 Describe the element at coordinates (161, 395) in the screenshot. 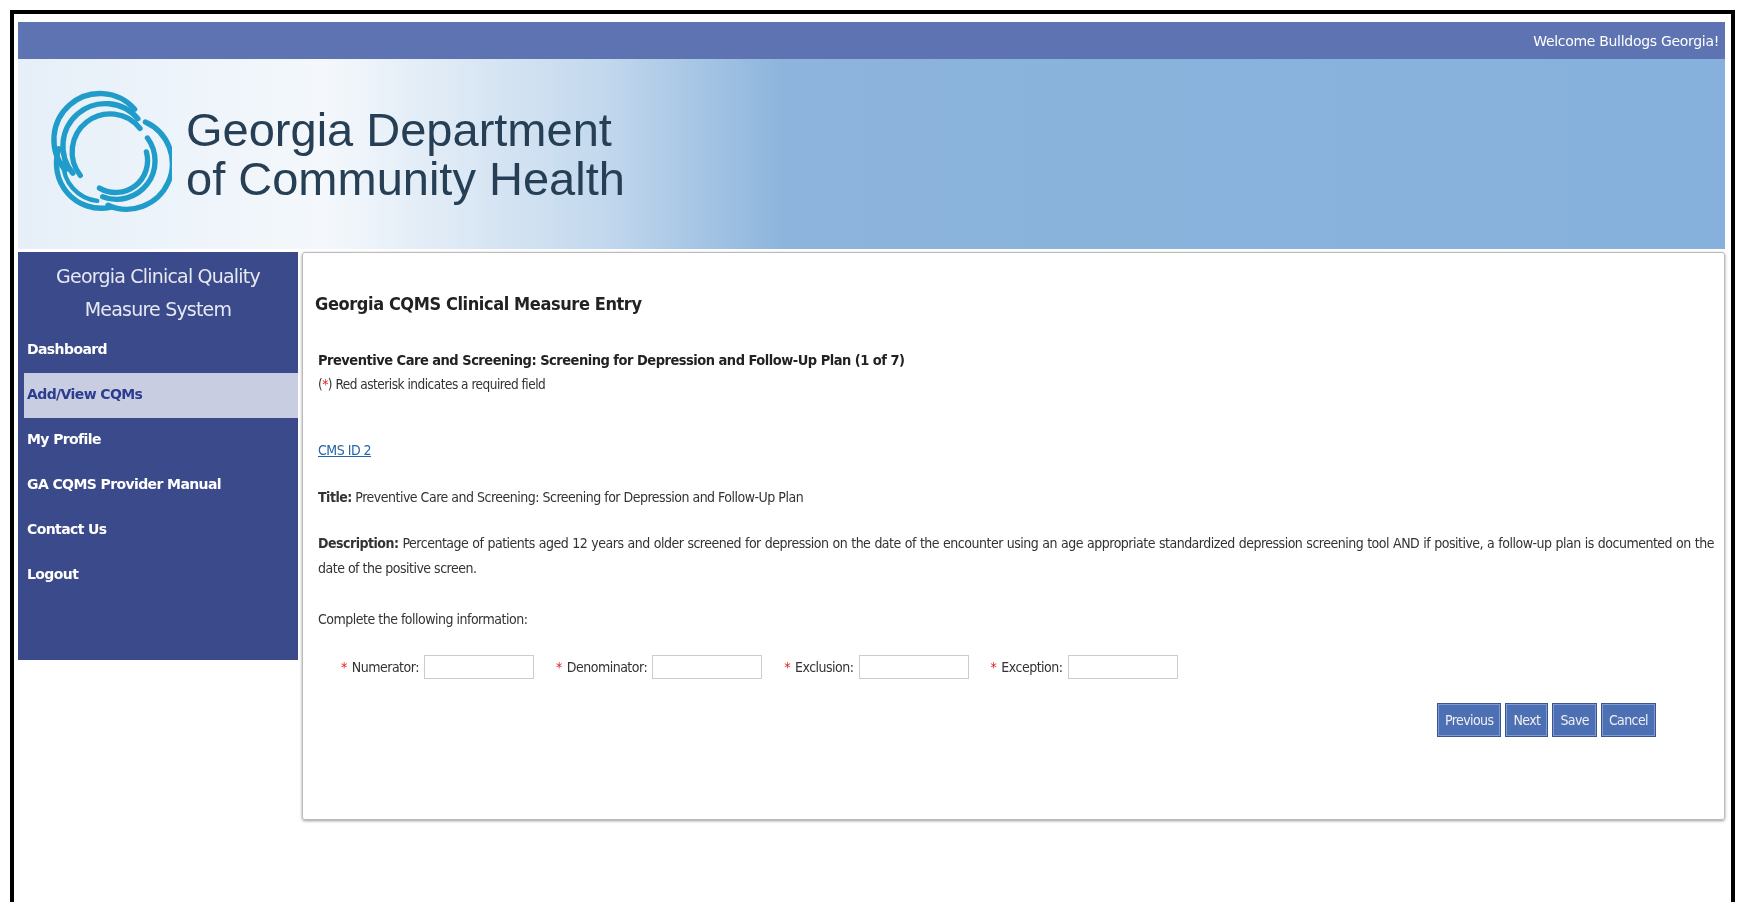

I see `sidebar-item: Add/View CQMs` at that location.